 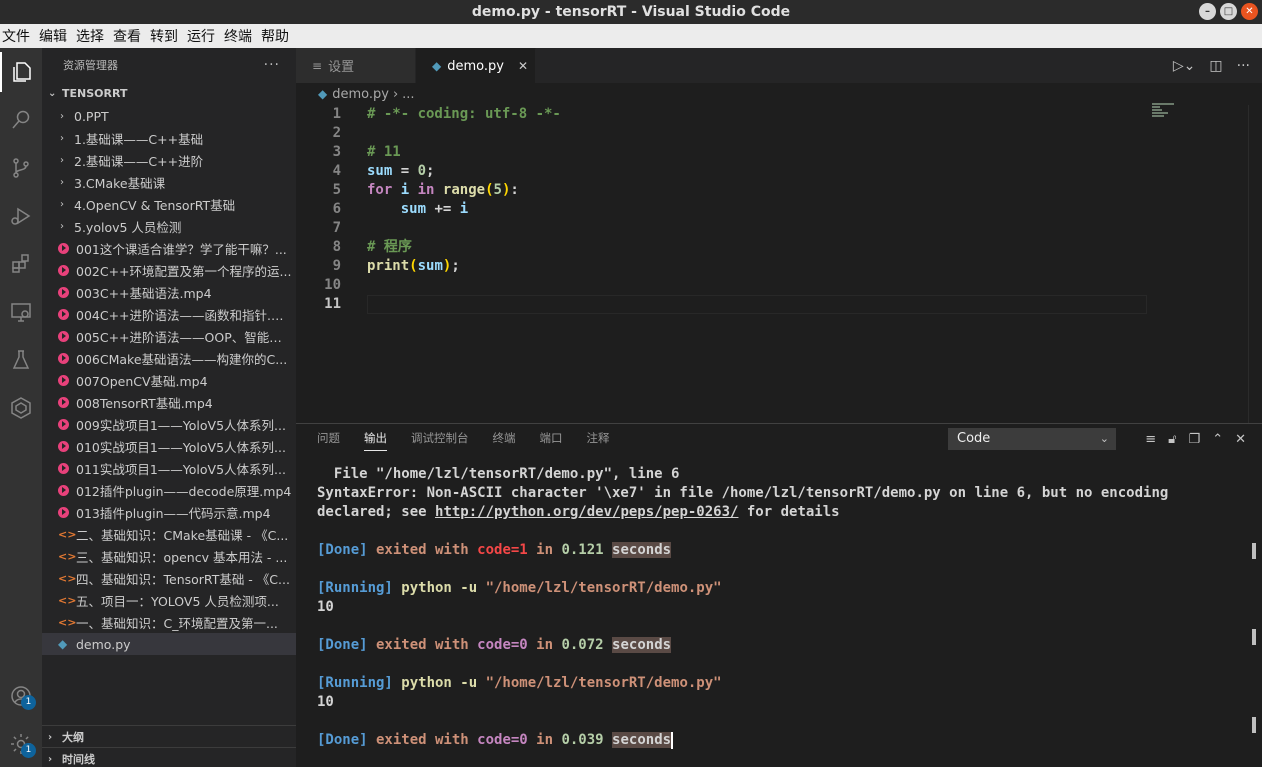 I want to click on file-item: 012插件plugin——decode原理.mp4, so click(x=169, y=490).